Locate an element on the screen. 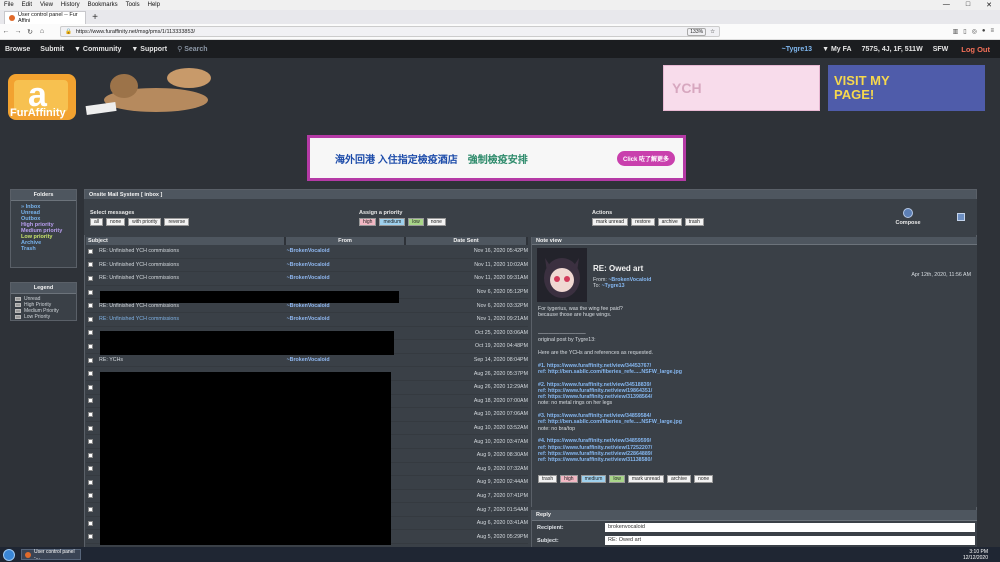 The width and height of the screenshot is (1000, 562). sender-avatar is located at coordinates (562, 275).